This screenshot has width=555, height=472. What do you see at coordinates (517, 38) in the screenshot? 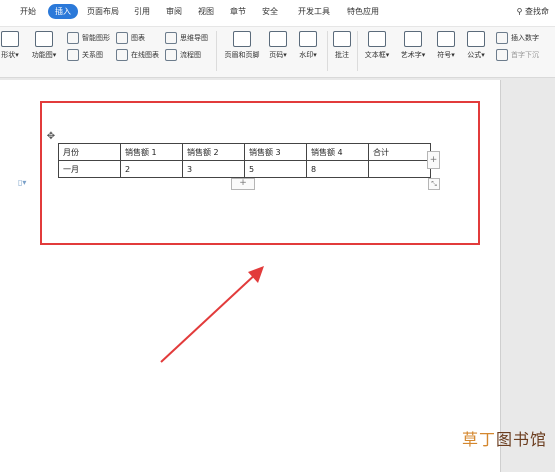
I see `insert-number-button: 插入数字` at bounding box center [517, 38].